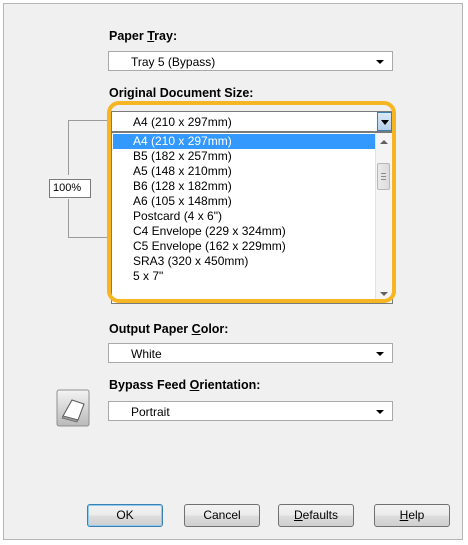 Image resolution: width=468 pixels, height=545 pixels. I want to click on paper-tray-select: Tray 5 (Bypass), so click(250, 61).